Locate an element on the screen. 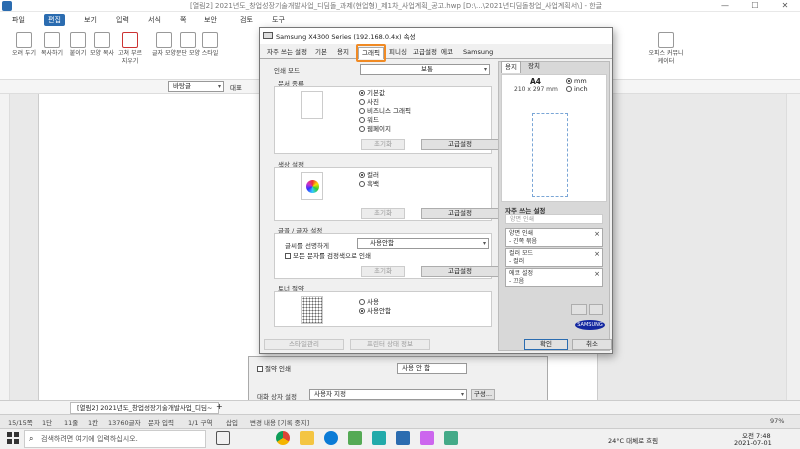 This screenshot has width=800, height=449. scissors-icon is located at coordinates (24, 40).